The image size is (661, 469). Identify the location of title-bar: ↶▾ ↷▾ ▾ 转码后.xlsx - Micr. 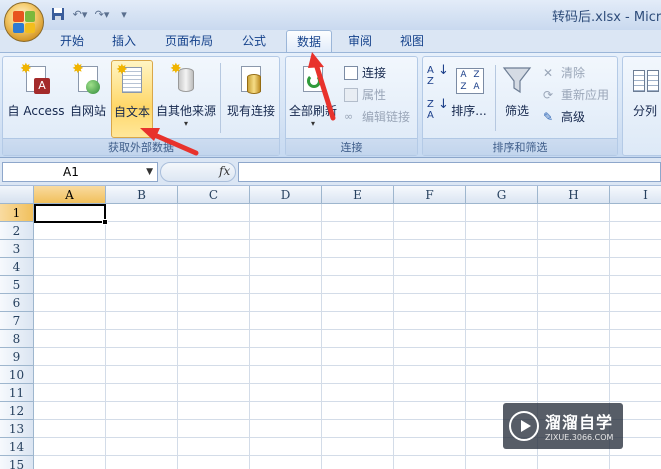
(330, 15).